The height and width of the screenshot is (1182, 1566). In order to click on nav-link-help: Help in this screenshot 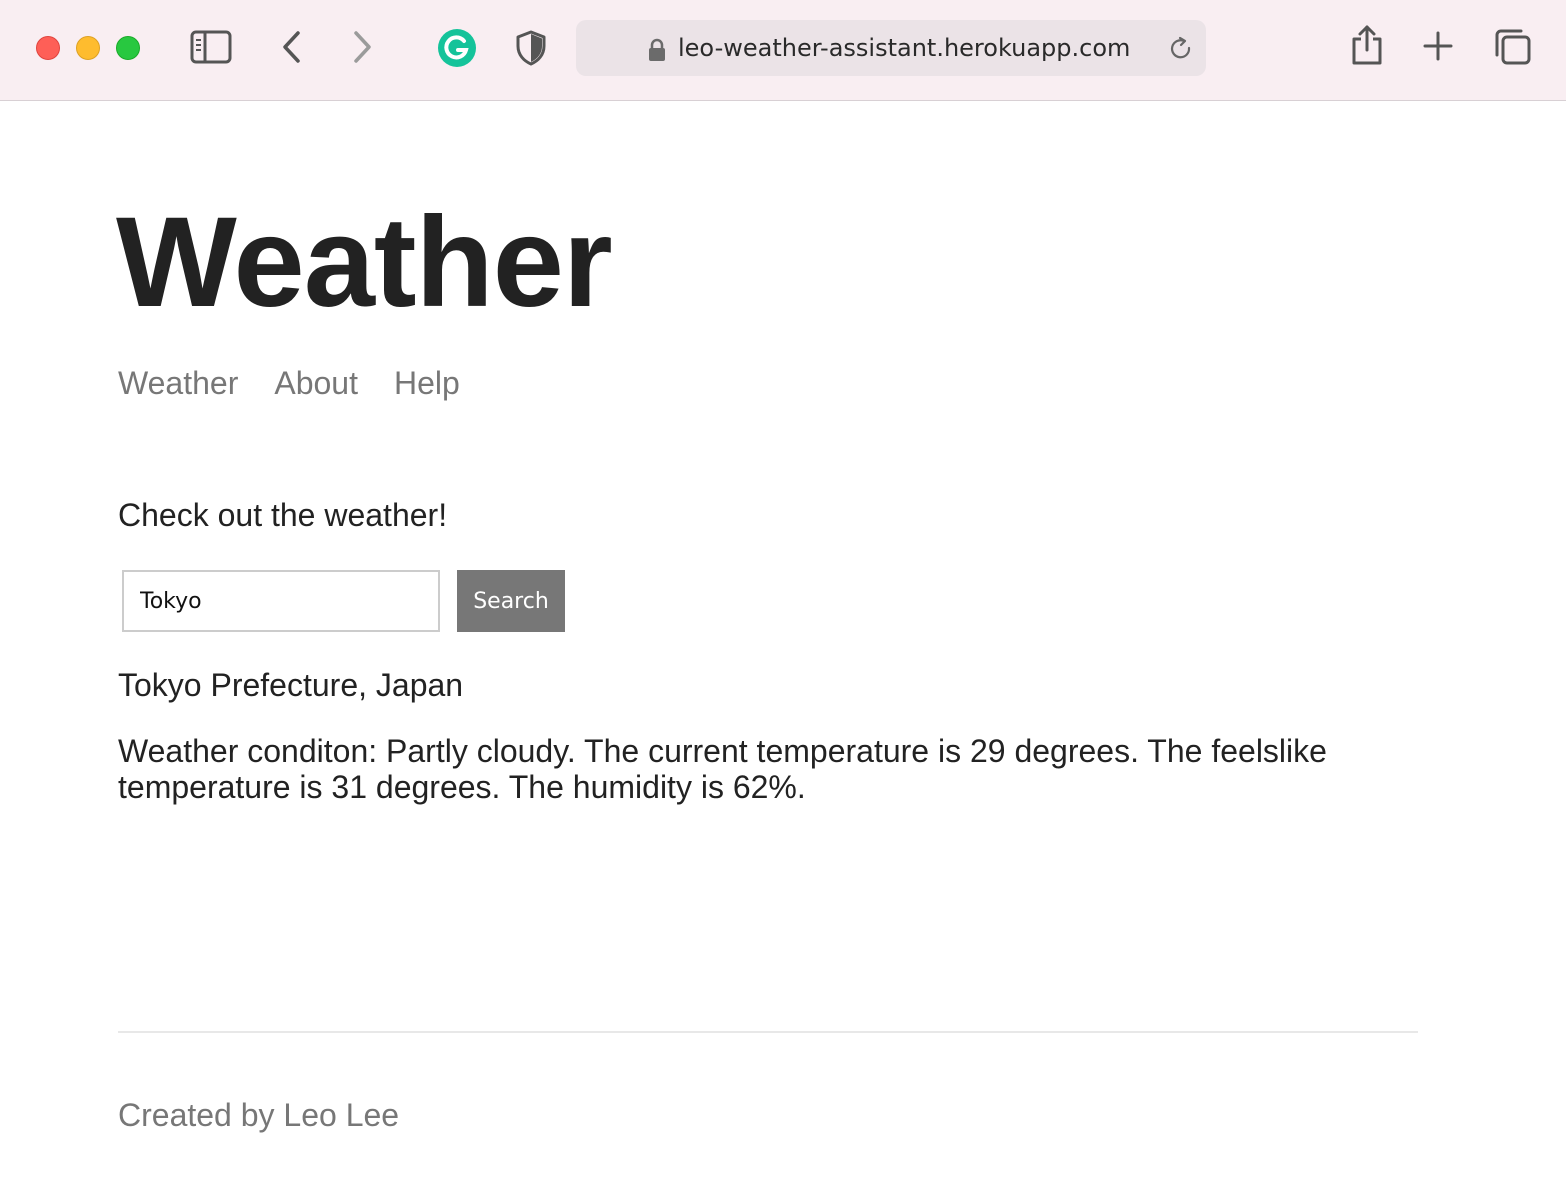, I will do `click(427, 383)`.